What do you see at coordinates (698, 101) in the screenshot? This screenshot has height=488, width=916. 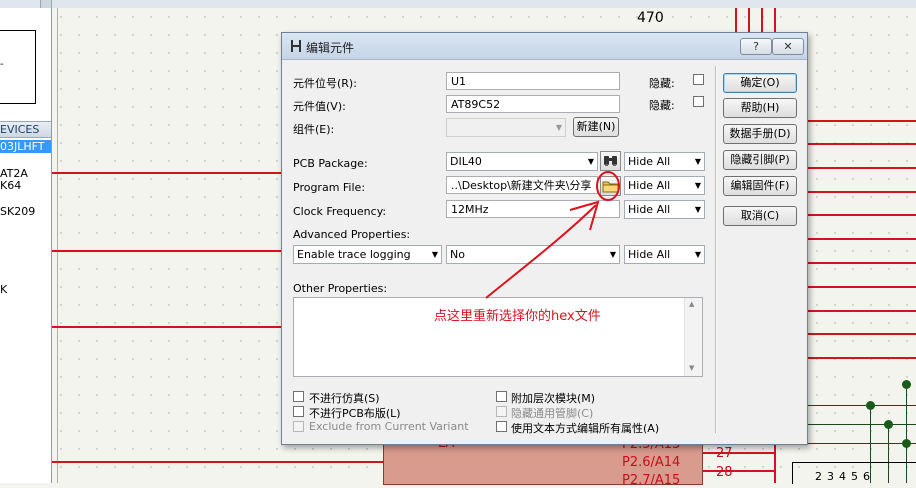 I see `hide-value-checkbox` at bounding box center [698, 101].